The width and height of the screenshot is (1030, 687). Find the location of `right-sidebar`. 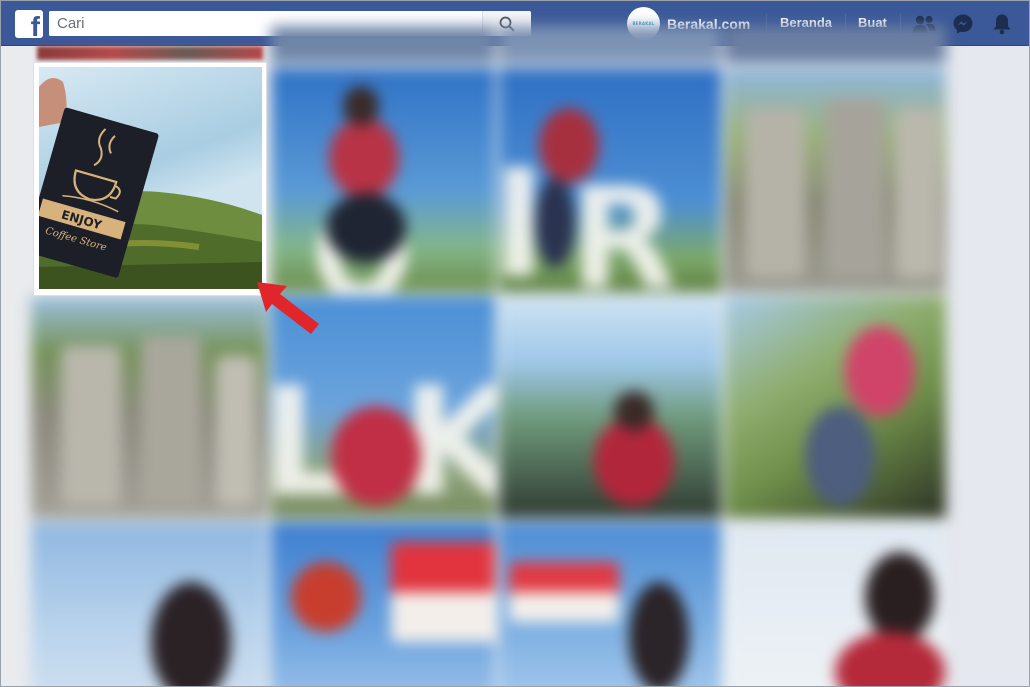

right-sidebar is located at coordinates (987, 366).